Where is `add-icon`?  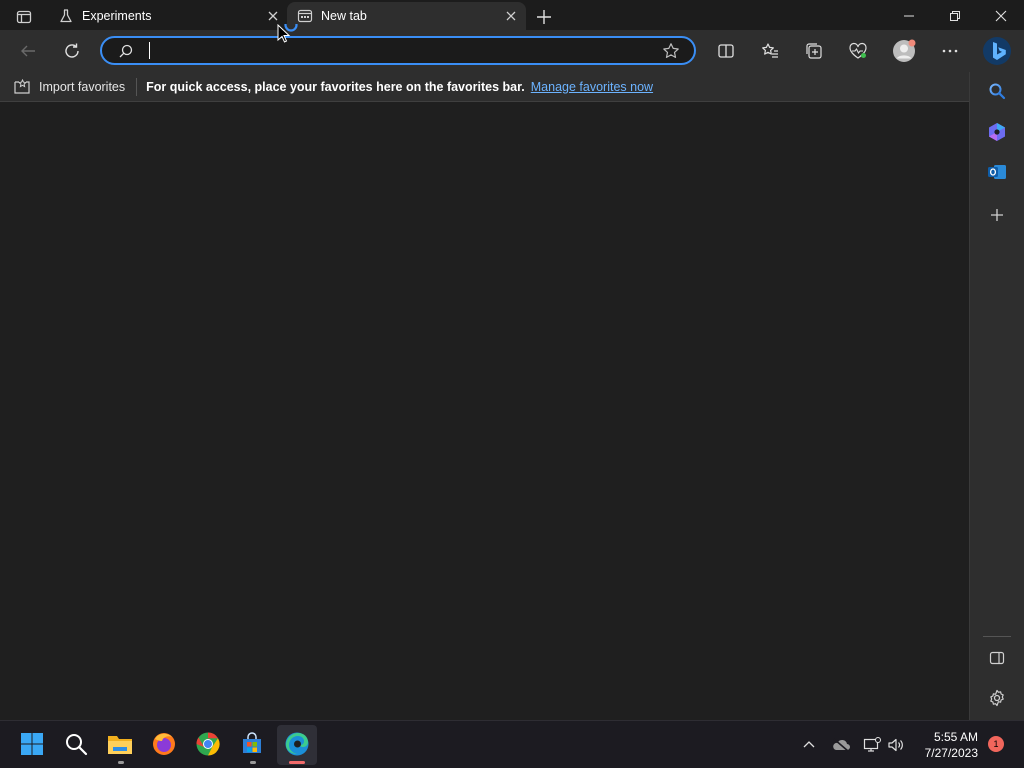
add-icon is located at coordinates (997, 215).